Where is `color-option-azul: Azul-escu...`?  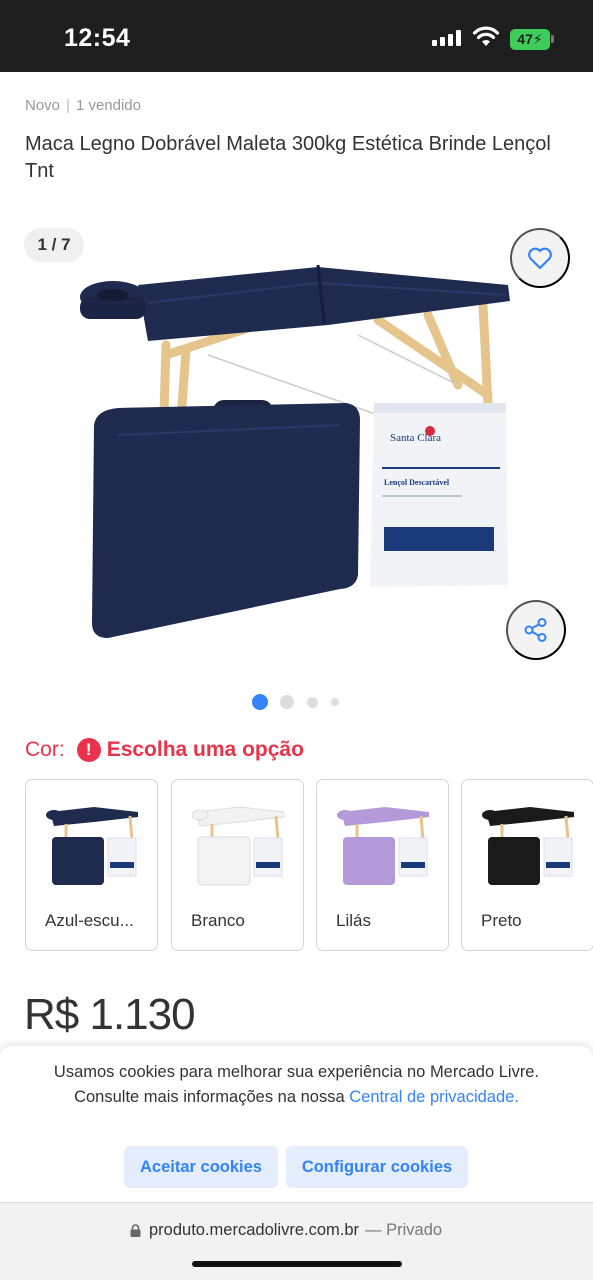
color-option-azul: Azul-escu... is located at coordinates (91, 865).